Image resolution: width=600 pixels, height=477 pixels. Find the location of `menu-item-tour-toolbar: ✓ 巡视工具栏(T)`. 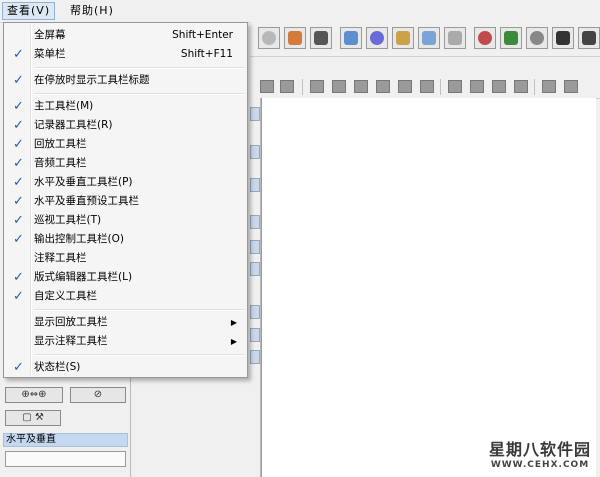

menu-item-tour-toolbar: ✓ 巡视工具栏(T) is located at coordinates (125, 220).